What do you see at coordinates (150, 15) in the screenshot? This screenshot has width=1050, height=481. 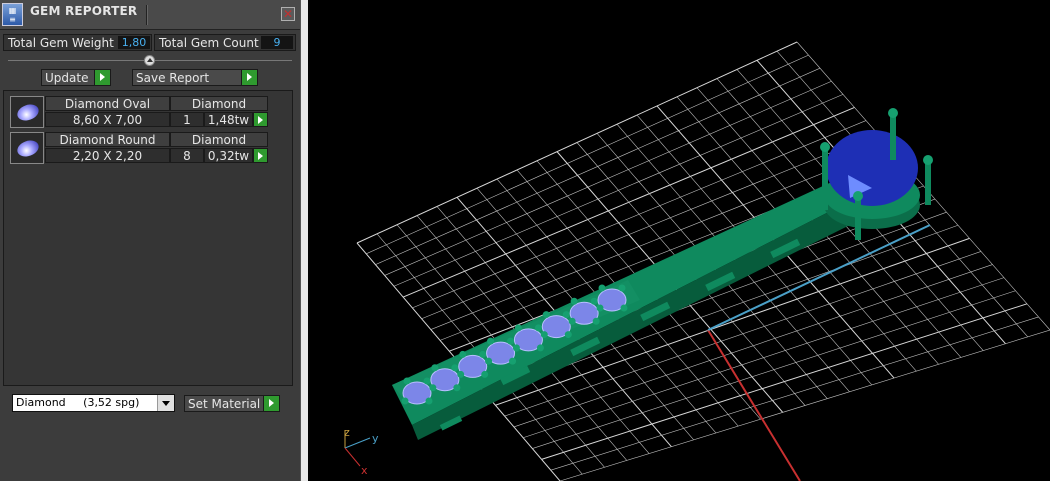 I see `title-bar: ▦ ≡ GEM REPORTER ✕` at bounding box center [150, 15].